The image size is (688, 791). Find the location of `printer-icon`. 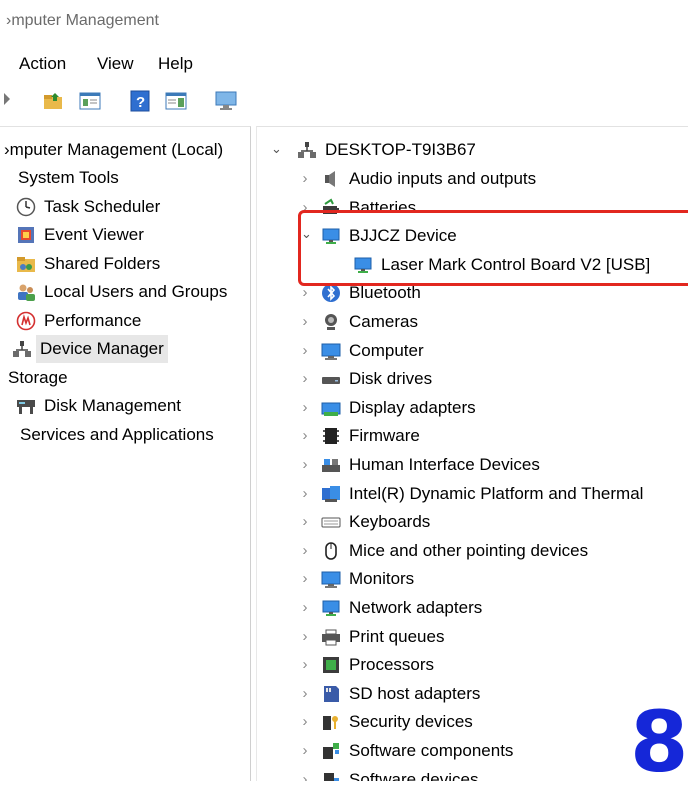

printer-icon is located at coordinates (331, 637).